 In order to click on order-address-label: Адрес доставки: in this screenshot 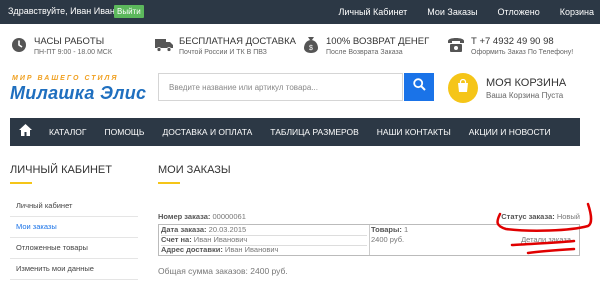, I will do `click(192, 249)`.